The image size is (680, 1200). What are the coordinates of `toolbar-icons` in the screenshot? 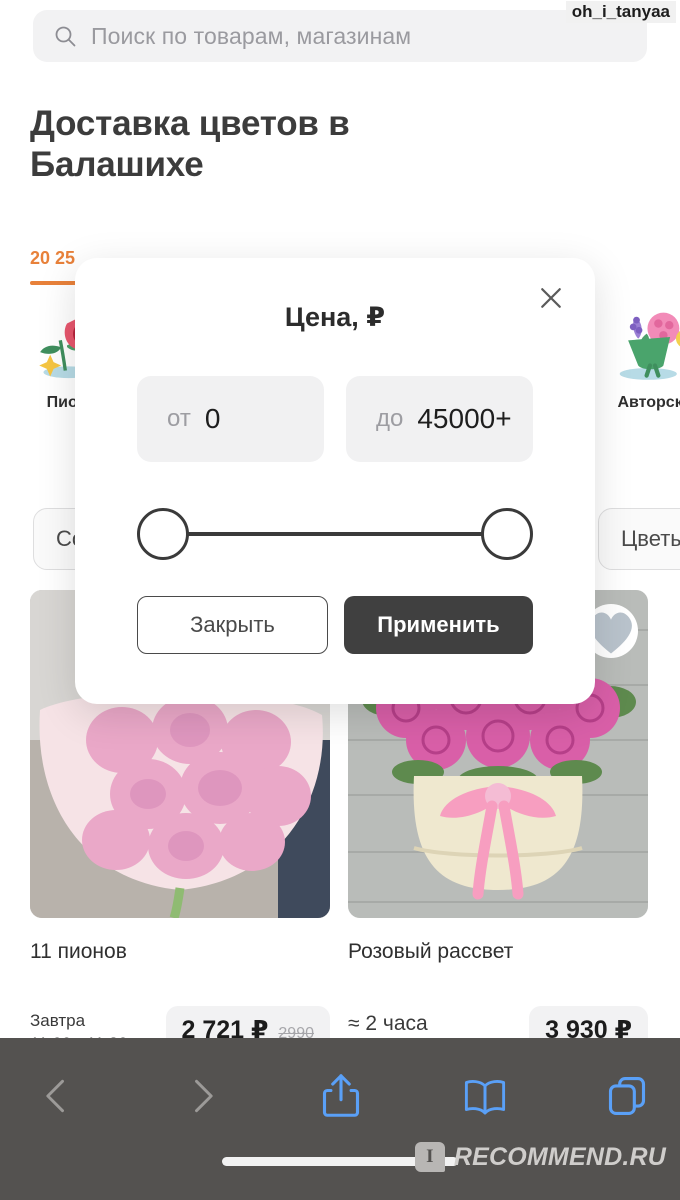 It's located at (340, 1096).